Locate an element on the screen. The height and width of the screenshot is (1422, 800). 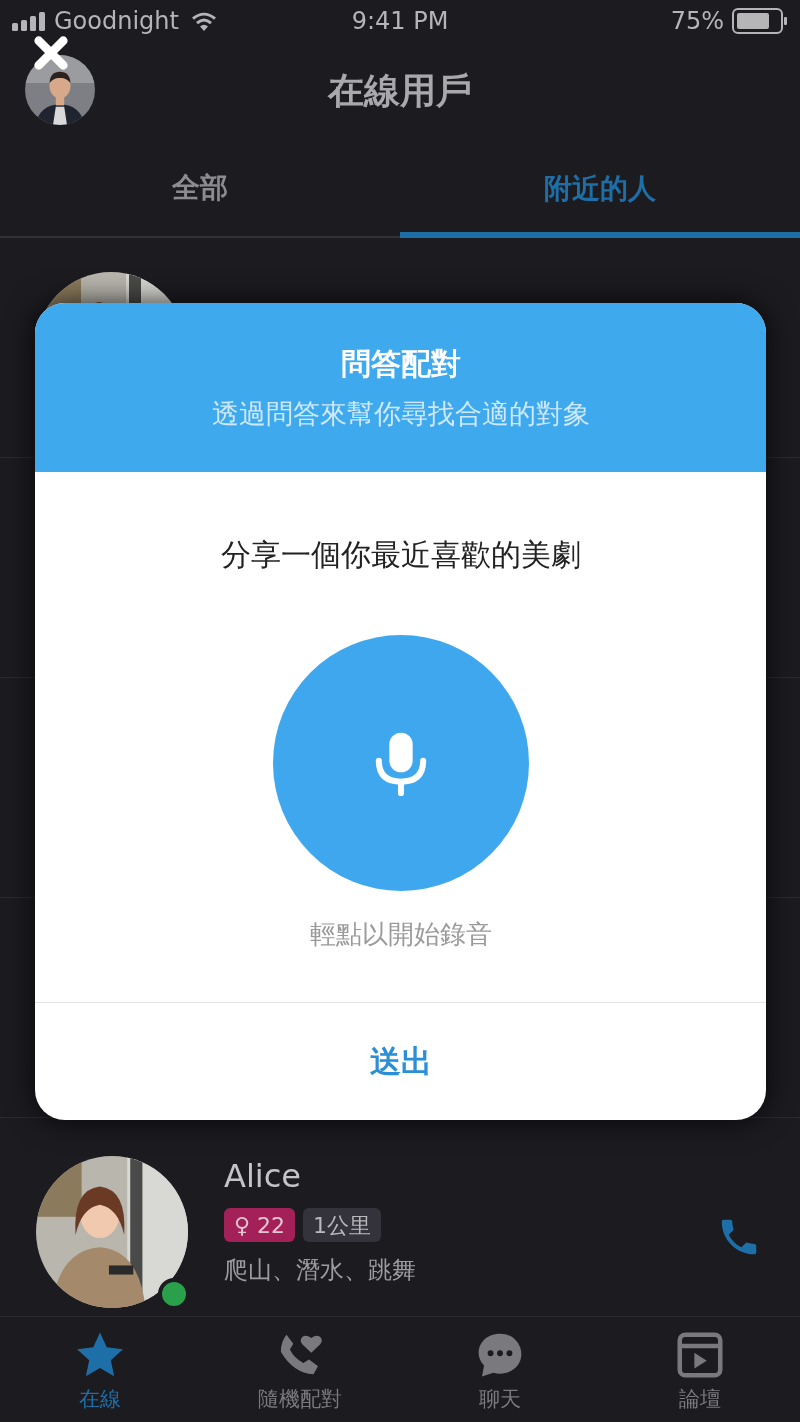
nav-tab: 聊天 is located at coordinates (500, 1368).